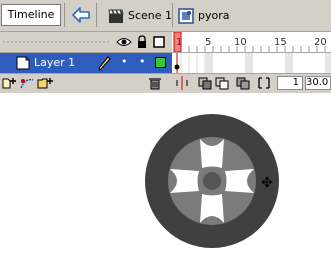 The image size is (331, 255). I want to click on lock-icon, so click(142, 42).